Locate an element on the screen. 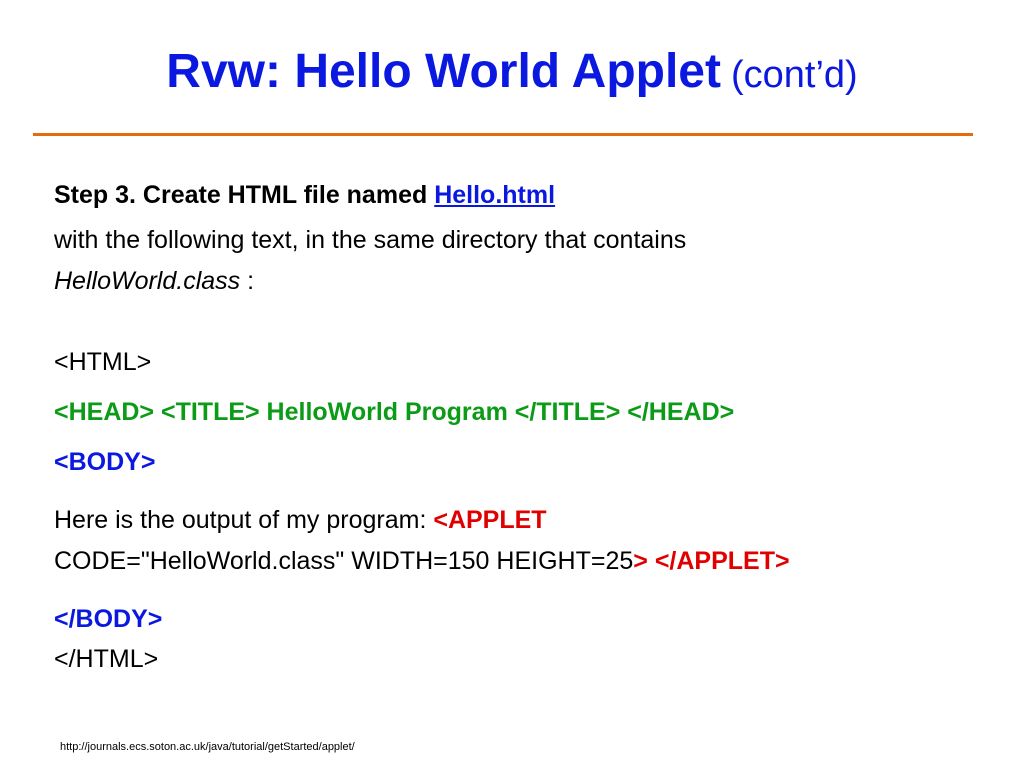  code-html-close: </HTML> is located at coordinates (106, 659).